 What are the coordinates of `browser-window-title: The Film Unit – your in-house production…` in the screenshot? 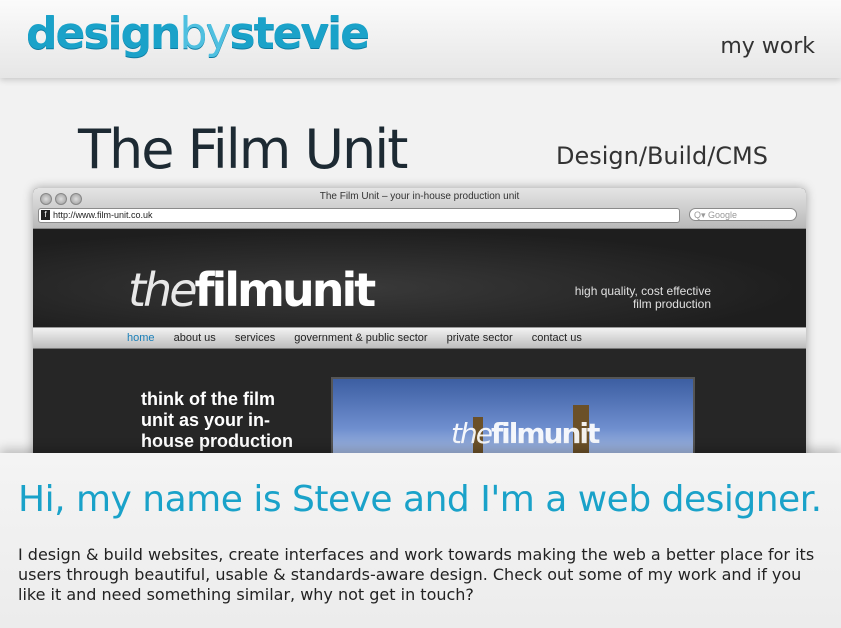 It's located at (419, 196).